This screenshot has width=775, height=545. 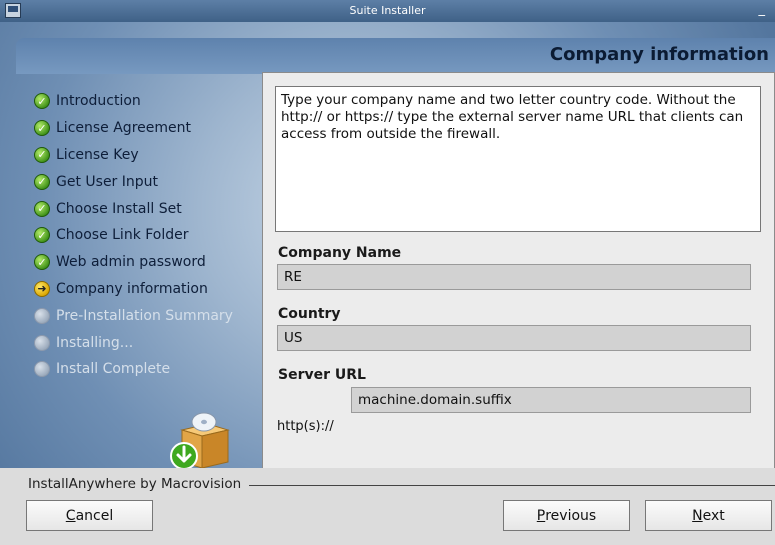 What do you see at coordinates (659, 54) in the screenshot?
I see `page-title: Company information` at bounding box center [659, 54].